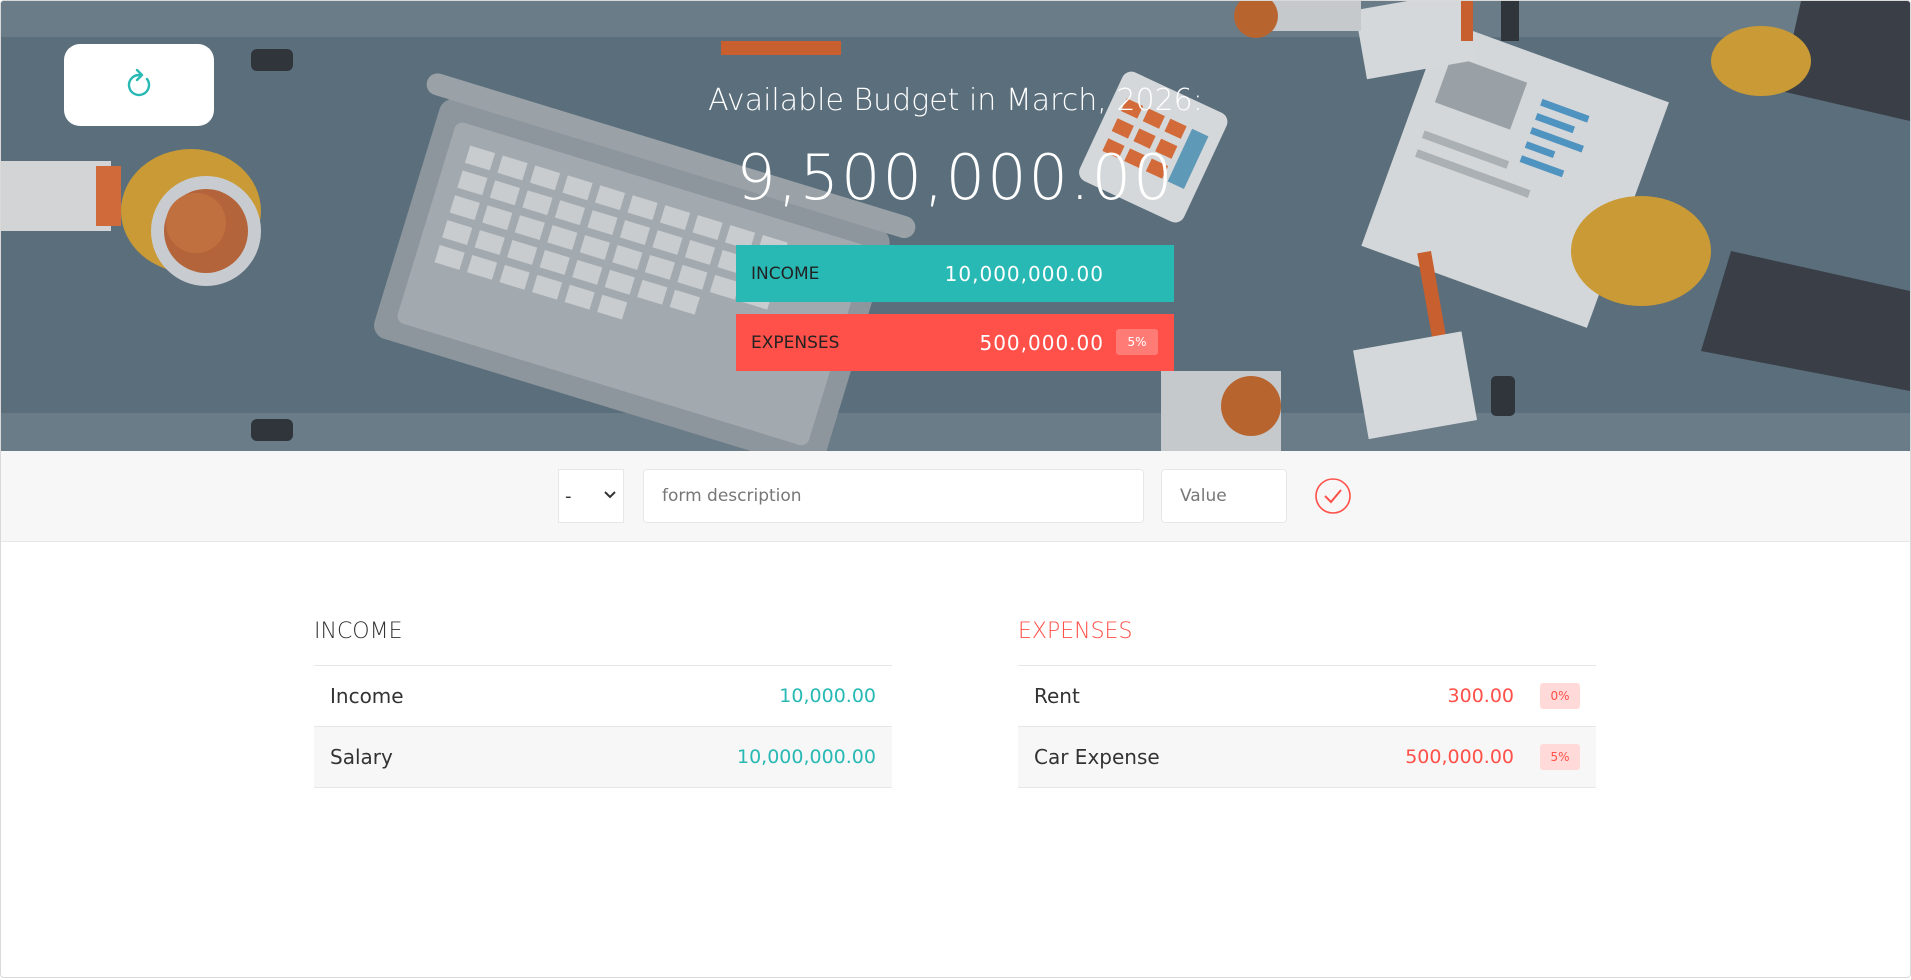 The width and height of the screenshot is (1911, 980). What do you see at coordinates (1024, 273) in the screenshot?
I see `income-summary-value: 10,000,000.00` at bounding box center [1024, 273].